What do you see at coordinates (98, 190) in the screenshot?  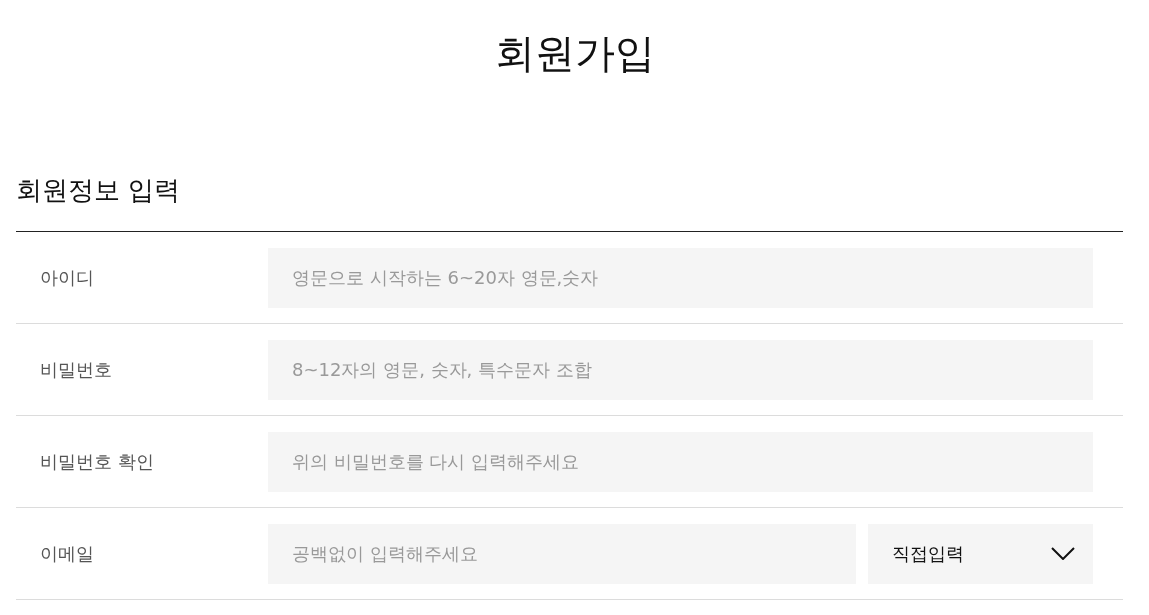 I see `section-title: 회원정보 입력` at bounding box center [98, 190].